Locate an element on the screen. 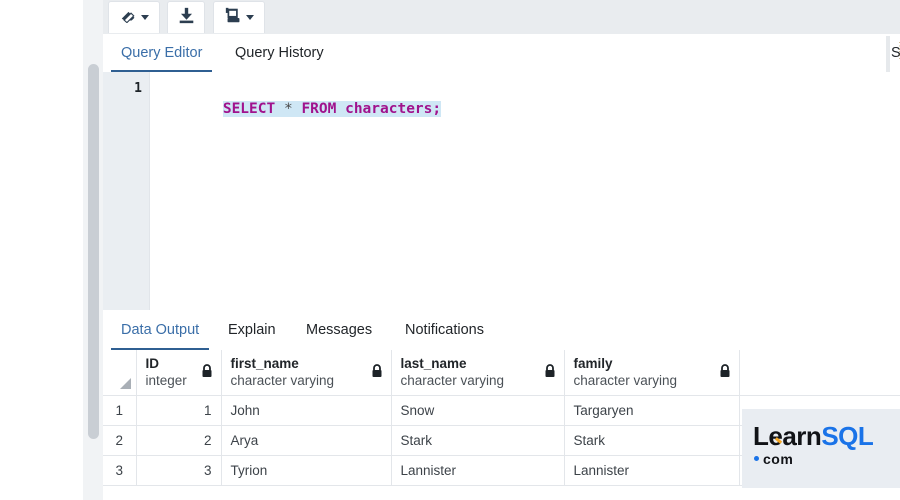 The height and width of the screenshot is (500, 900). tab-query-history: Query History is located at coordinates (279, 53).